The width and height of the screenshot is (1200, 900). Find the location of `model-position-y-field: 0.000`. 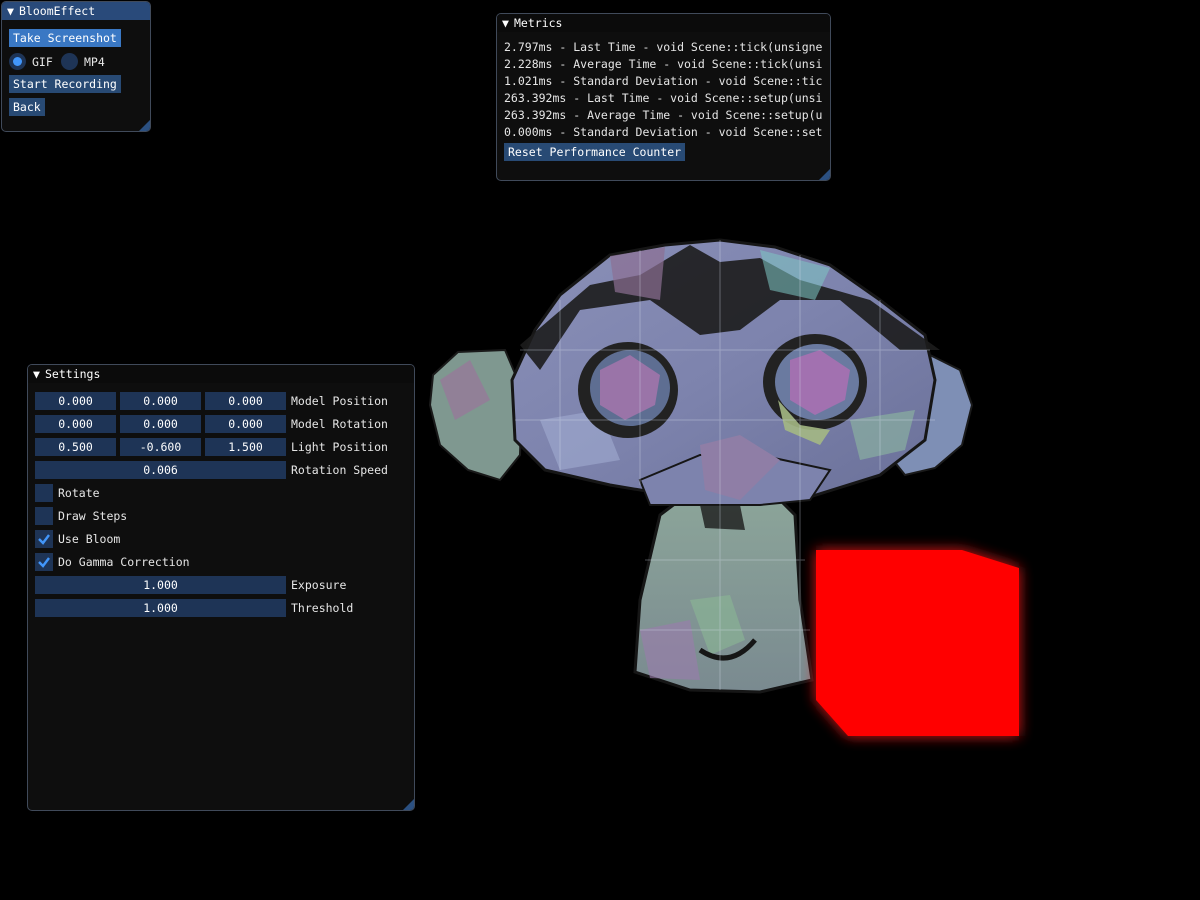

model-position-y-field: 0.000 is located at coordinates (160, 401).